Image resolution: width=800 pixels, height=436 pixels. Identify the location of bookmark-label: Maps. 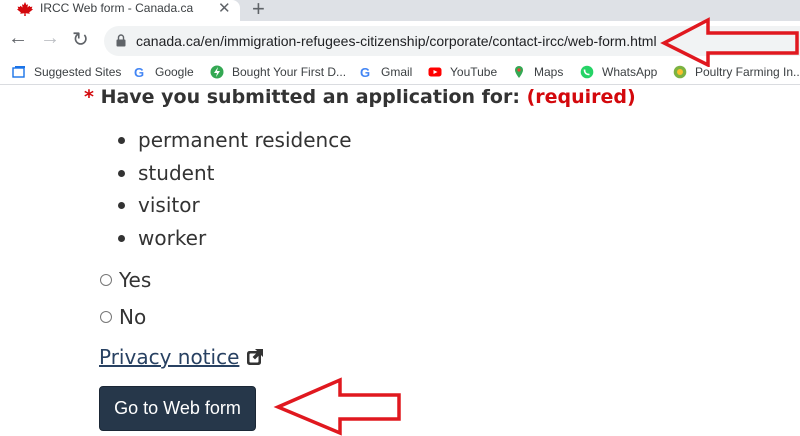
(549, 72).